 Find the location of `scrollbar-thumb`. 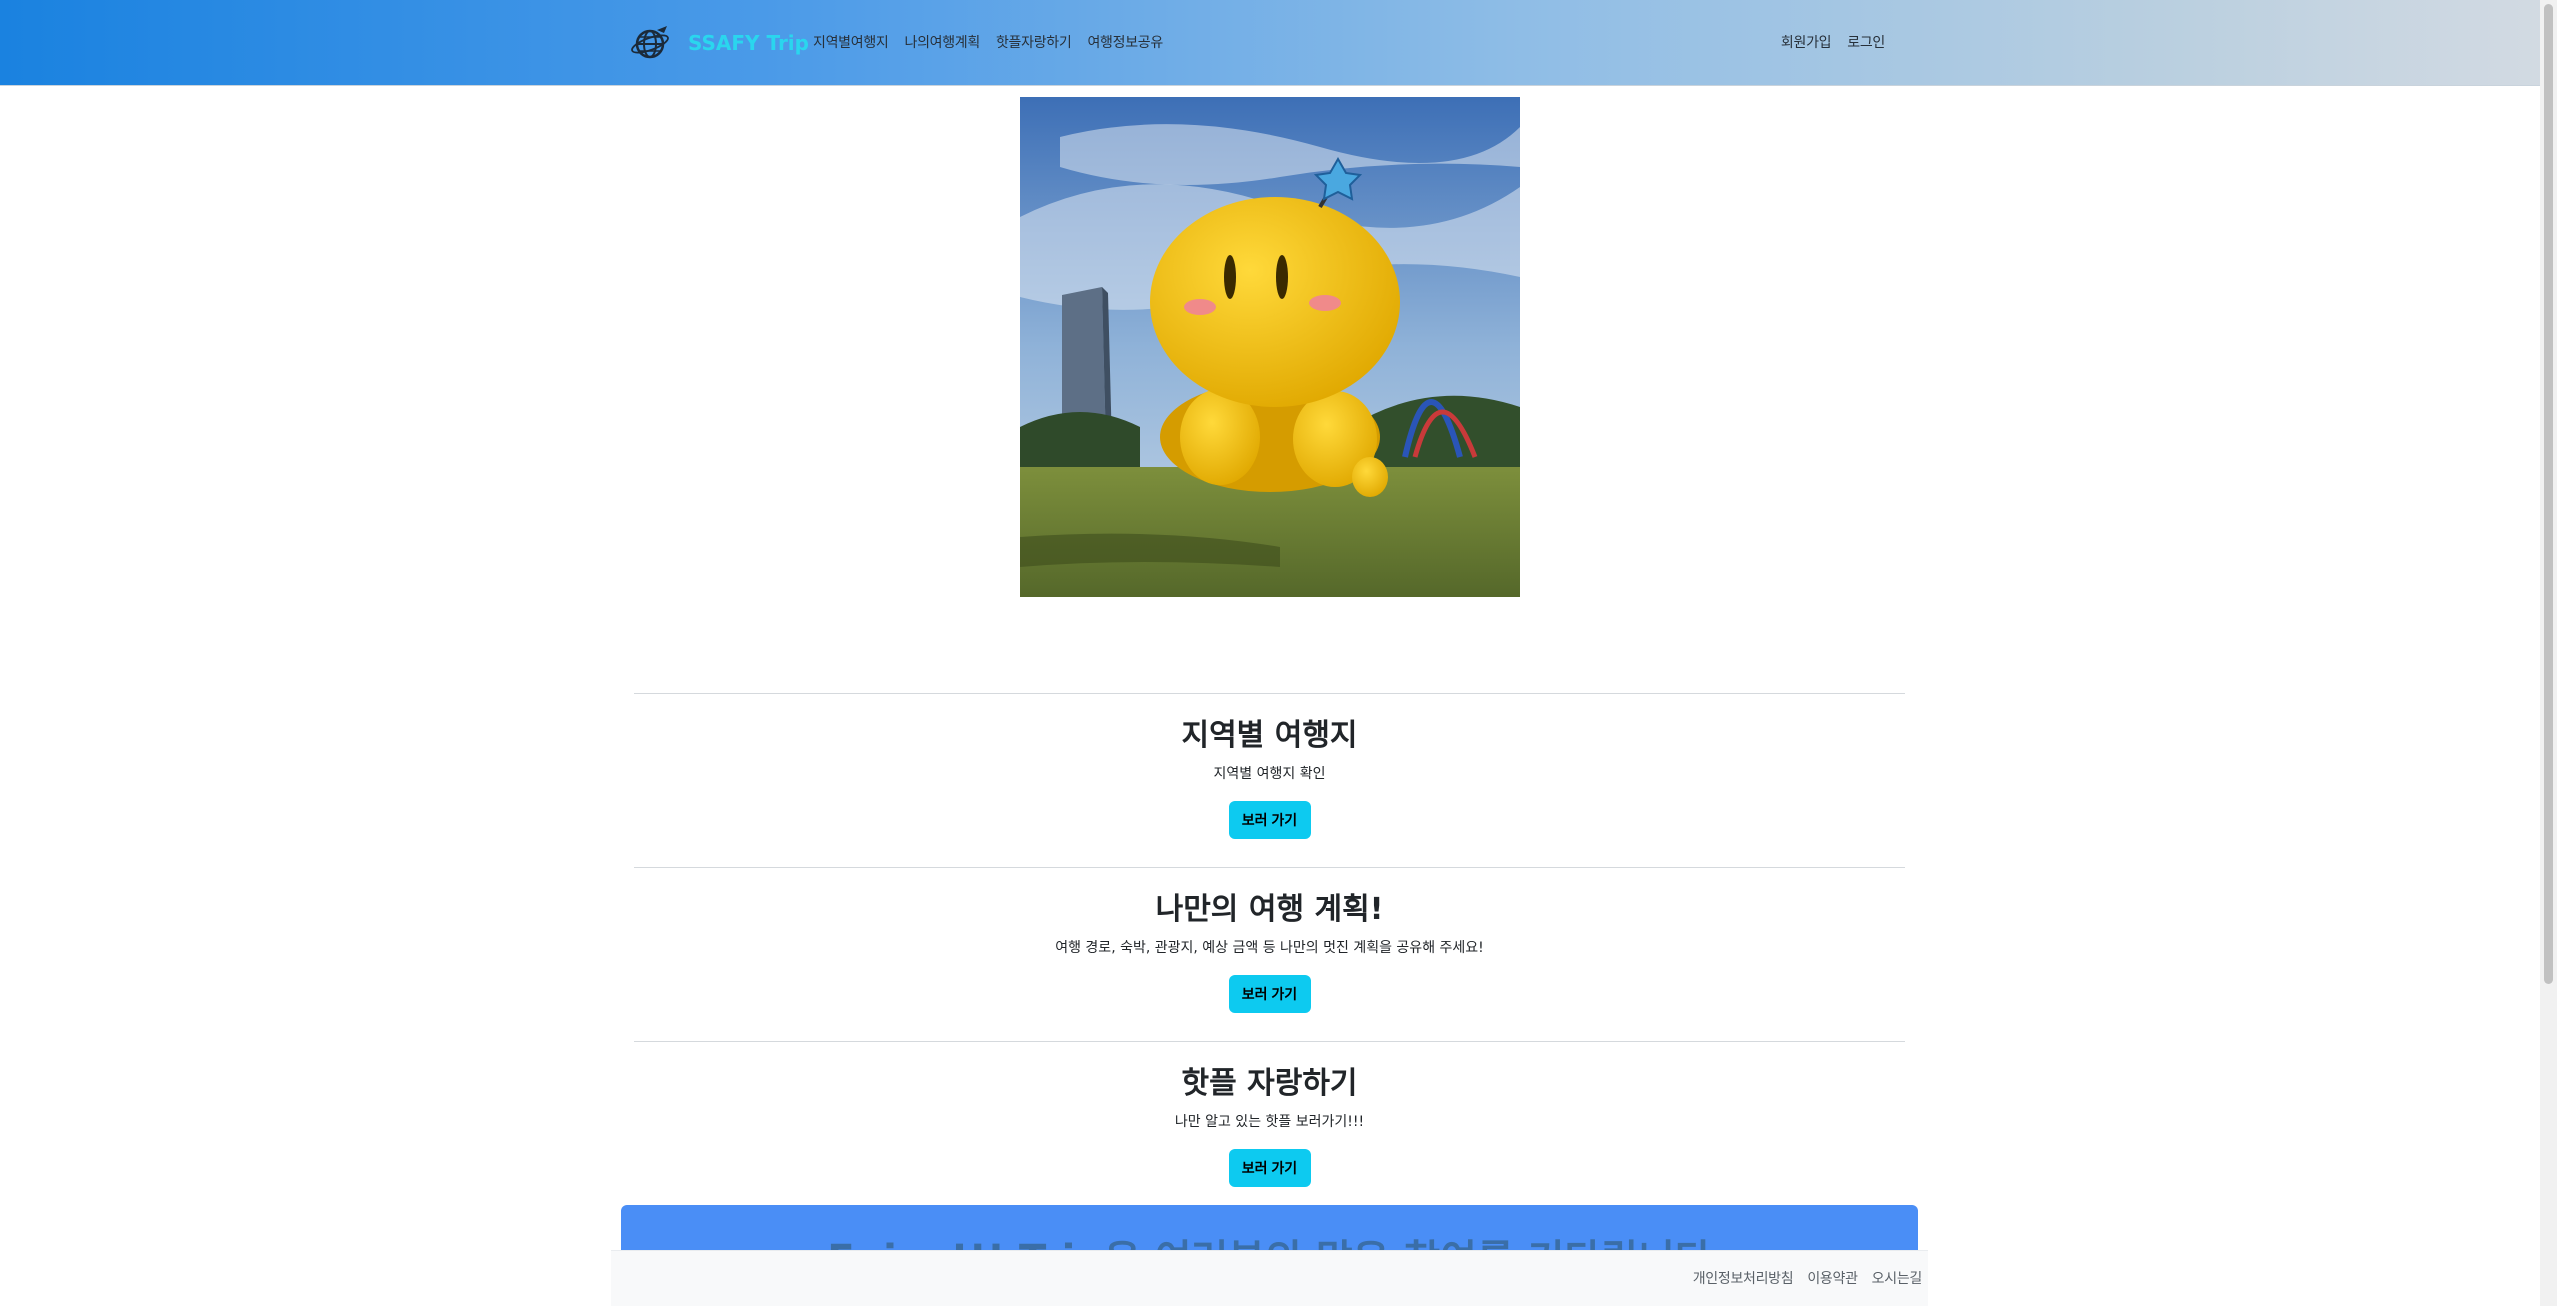

scrollbar-thumb is located at coordinates (2548, 494).